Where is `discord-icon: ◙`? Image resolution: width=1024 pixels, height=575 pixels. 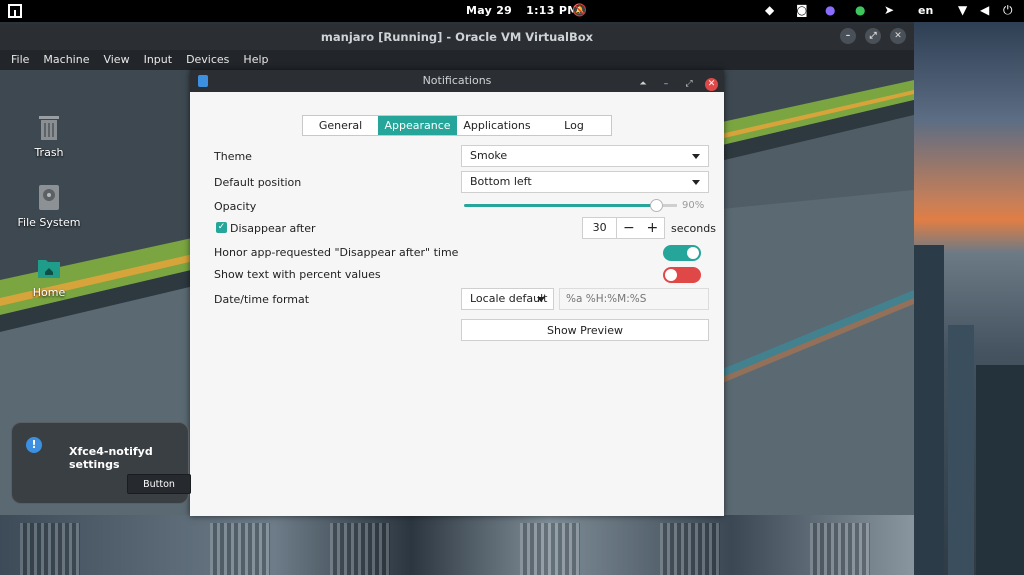 discord-icon: ◙ is located at coordinates (802, 10).